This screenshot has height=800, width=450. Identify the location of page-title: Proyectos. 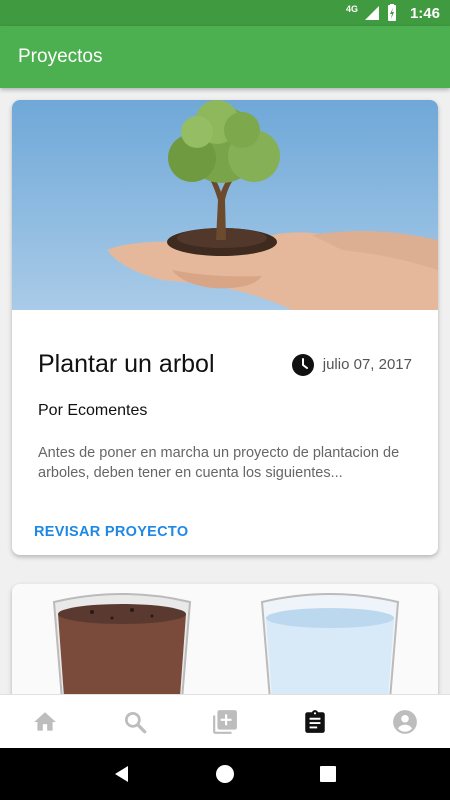
(60, 56).